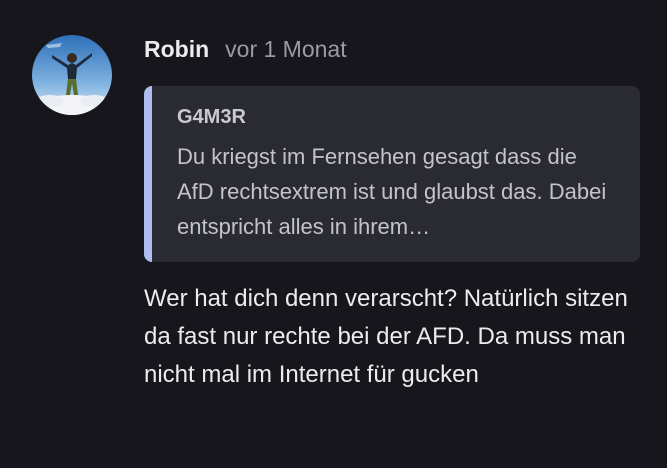 The width and height of the screenshot is (667, 468). I want to click on avatar, so click(72, 75).